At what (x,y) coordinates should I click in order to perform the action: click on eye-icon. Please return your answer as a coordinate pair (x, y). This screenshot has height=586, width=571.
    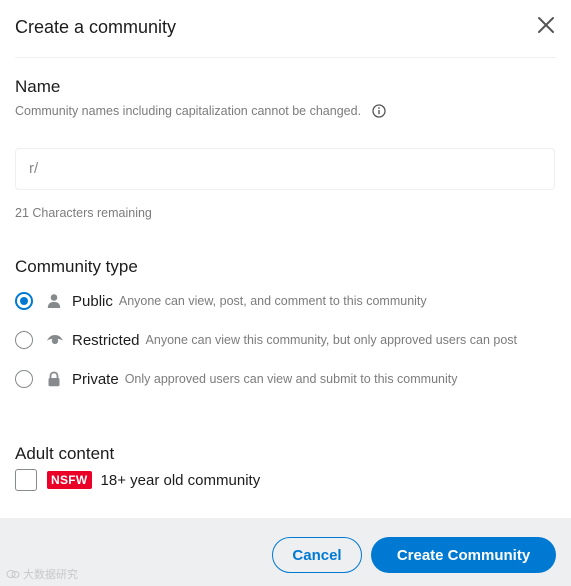
    Looking at the image, I should click on (54, 340).